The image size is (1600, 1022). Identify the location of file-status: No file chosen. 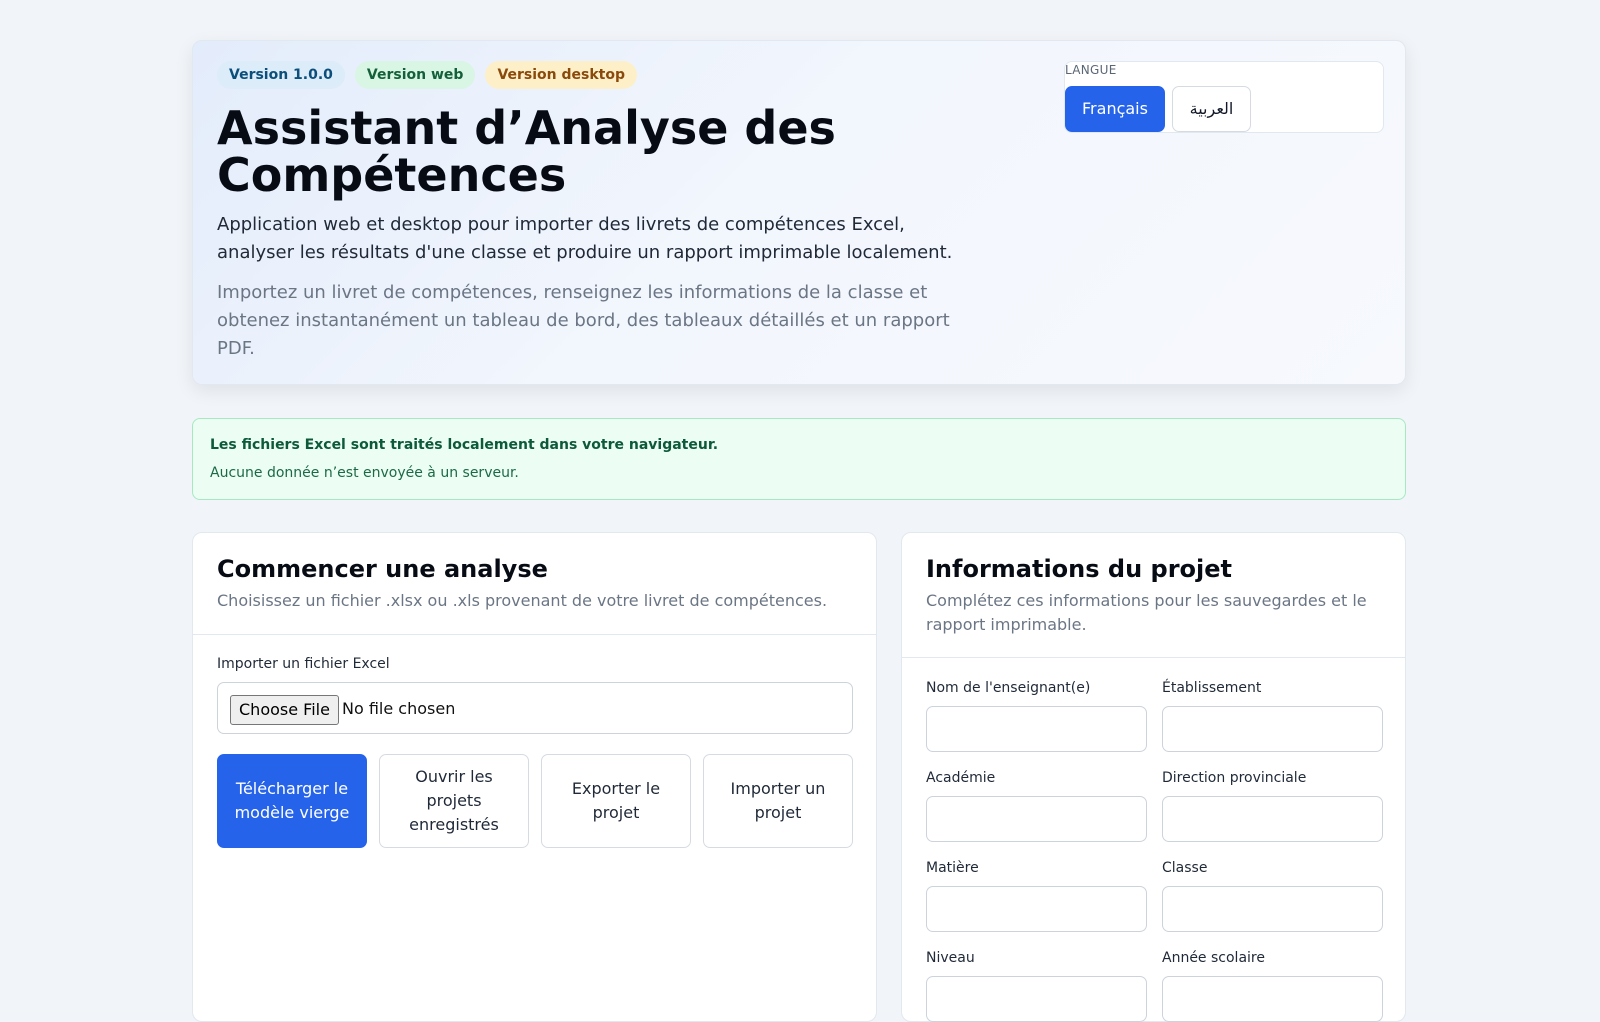
(399, 708).